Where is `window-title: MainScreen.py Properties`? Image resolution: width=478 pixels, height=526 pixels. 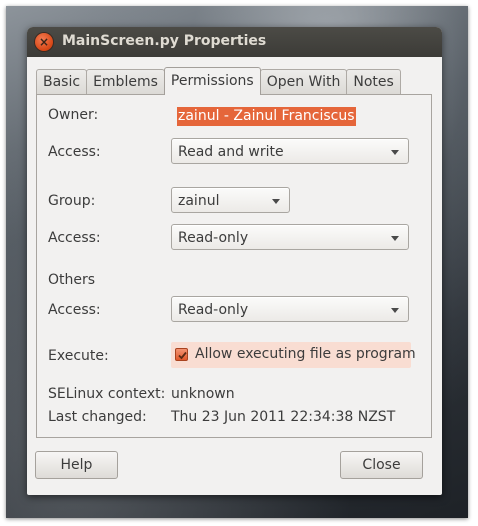
window-title: MainScreen.py Properties is located at coordinates (164, 41).